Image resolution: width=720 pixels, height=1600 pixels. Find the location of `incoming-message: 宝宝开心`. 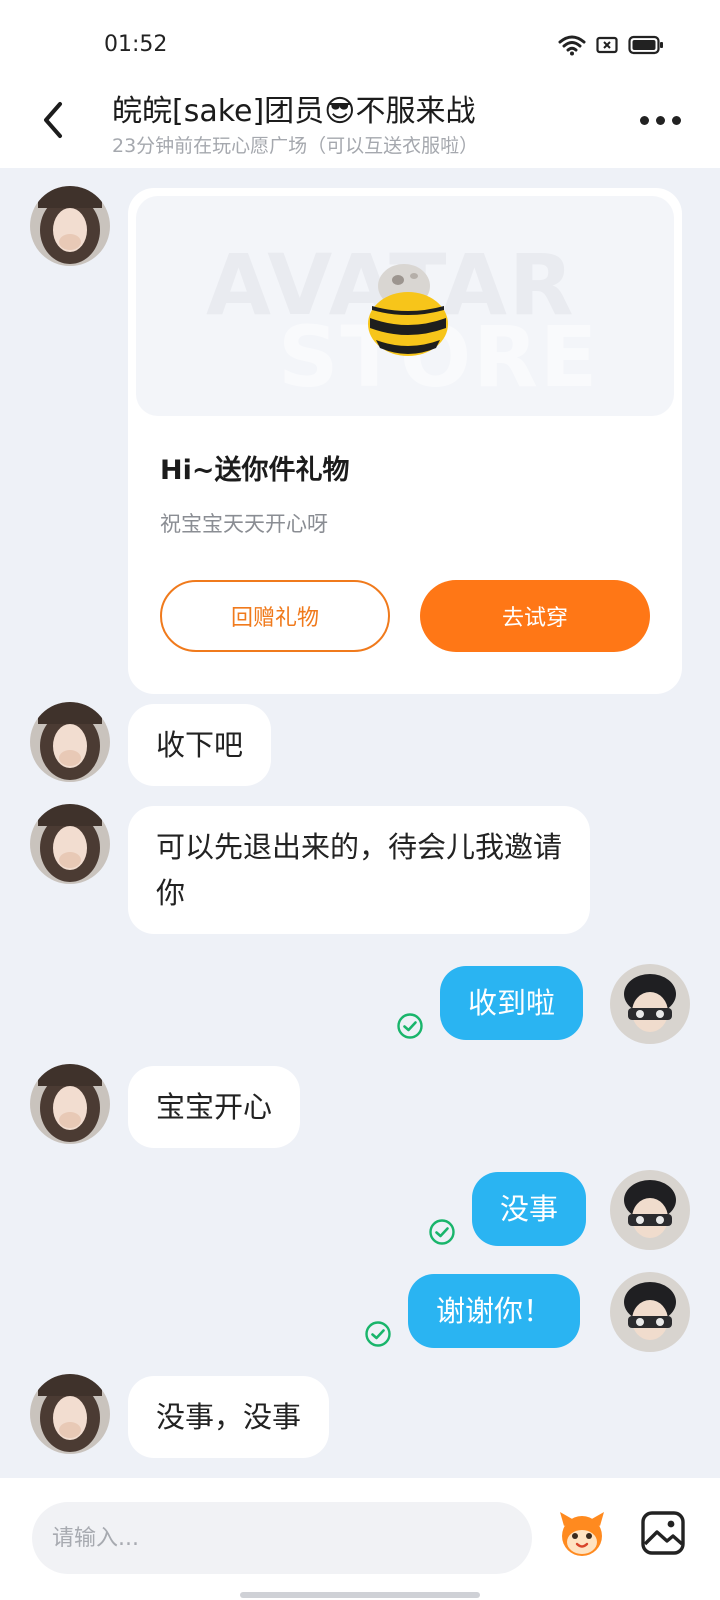

incoming-message: 宝宝开心 is located at coordinates (214, 1107).